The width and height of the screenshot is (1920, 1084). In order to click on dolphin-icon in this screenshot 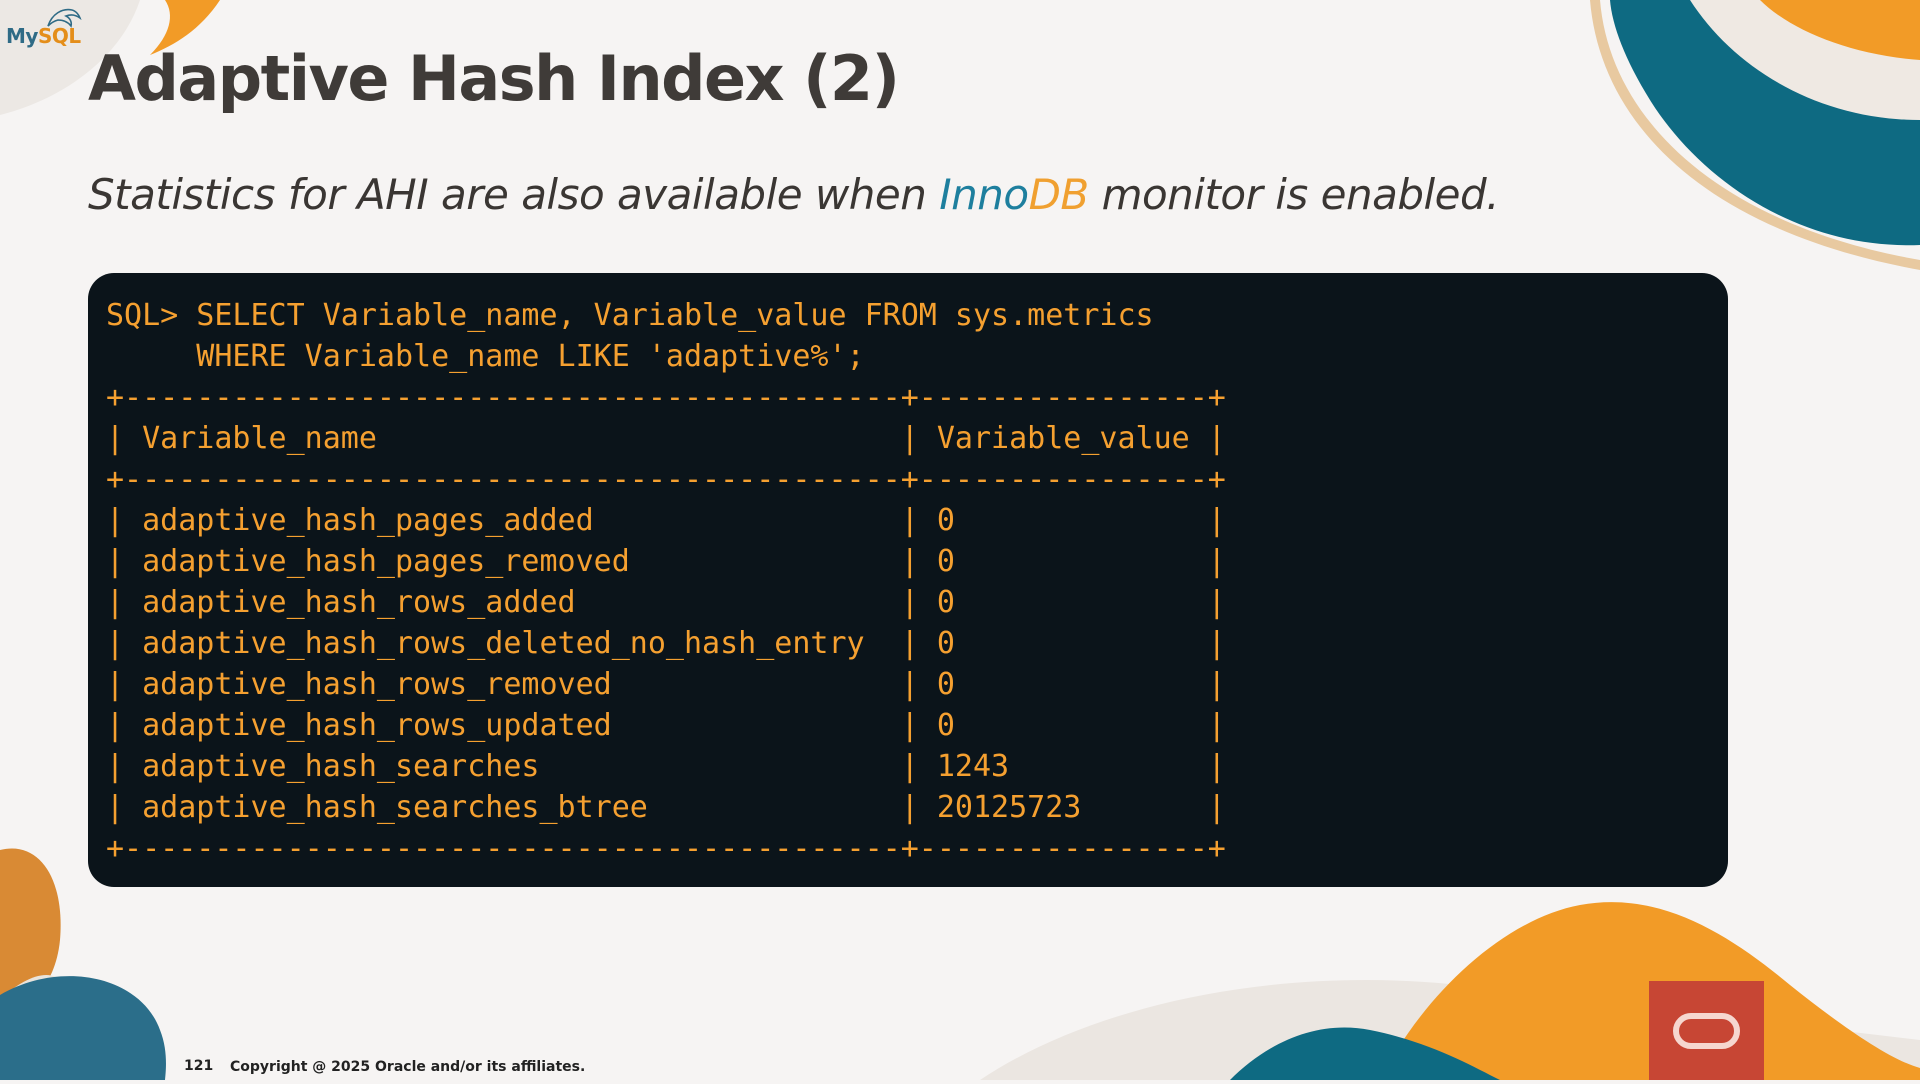, I will do `click(64, 18)`.